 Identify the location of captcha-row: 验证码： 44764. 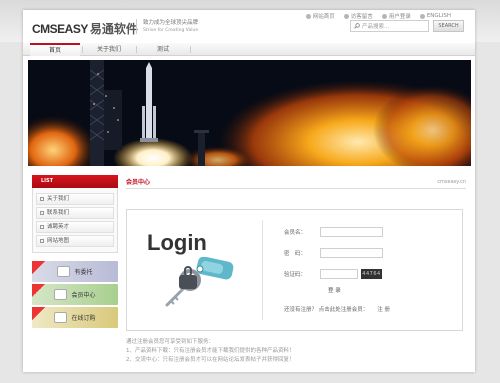
(333, 273).